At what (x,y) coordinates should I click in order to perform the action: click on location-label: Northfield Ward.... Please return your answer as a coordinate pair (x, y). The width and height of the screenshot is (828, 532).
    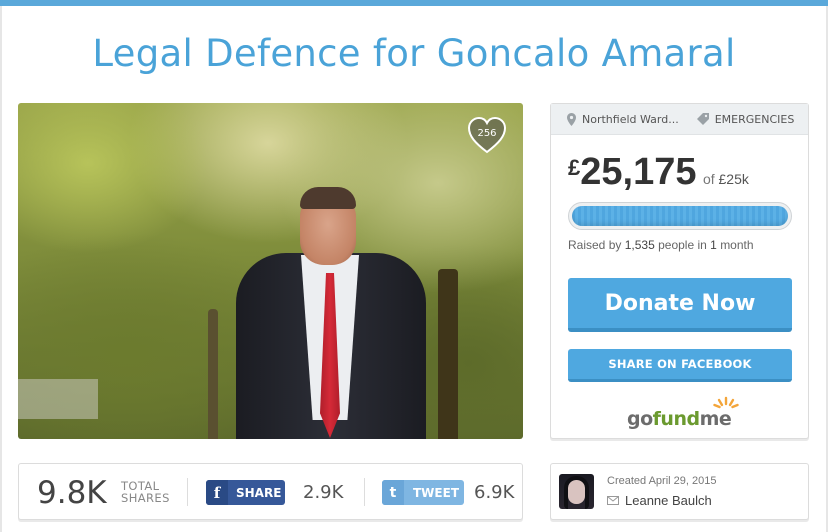
    Looking at the image, I should click on (630, 119).